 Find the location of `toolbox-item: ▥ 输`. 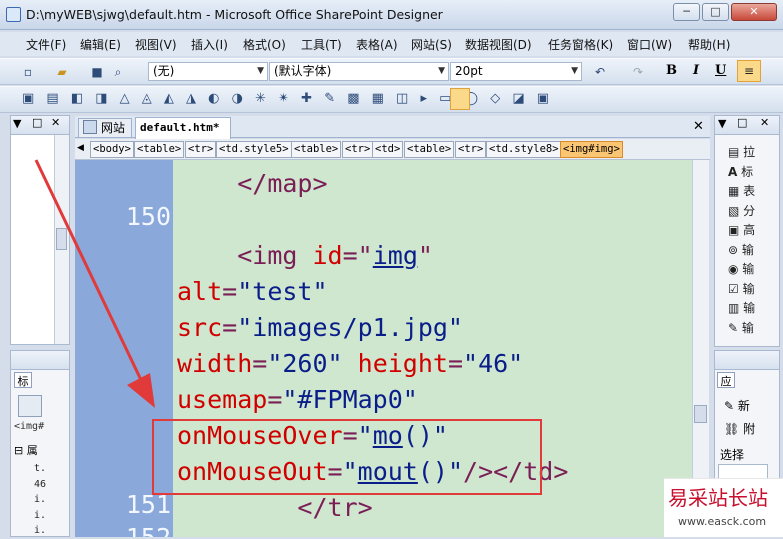

toolbox-item: ▥ 输 is located at coordinates (741, 309).